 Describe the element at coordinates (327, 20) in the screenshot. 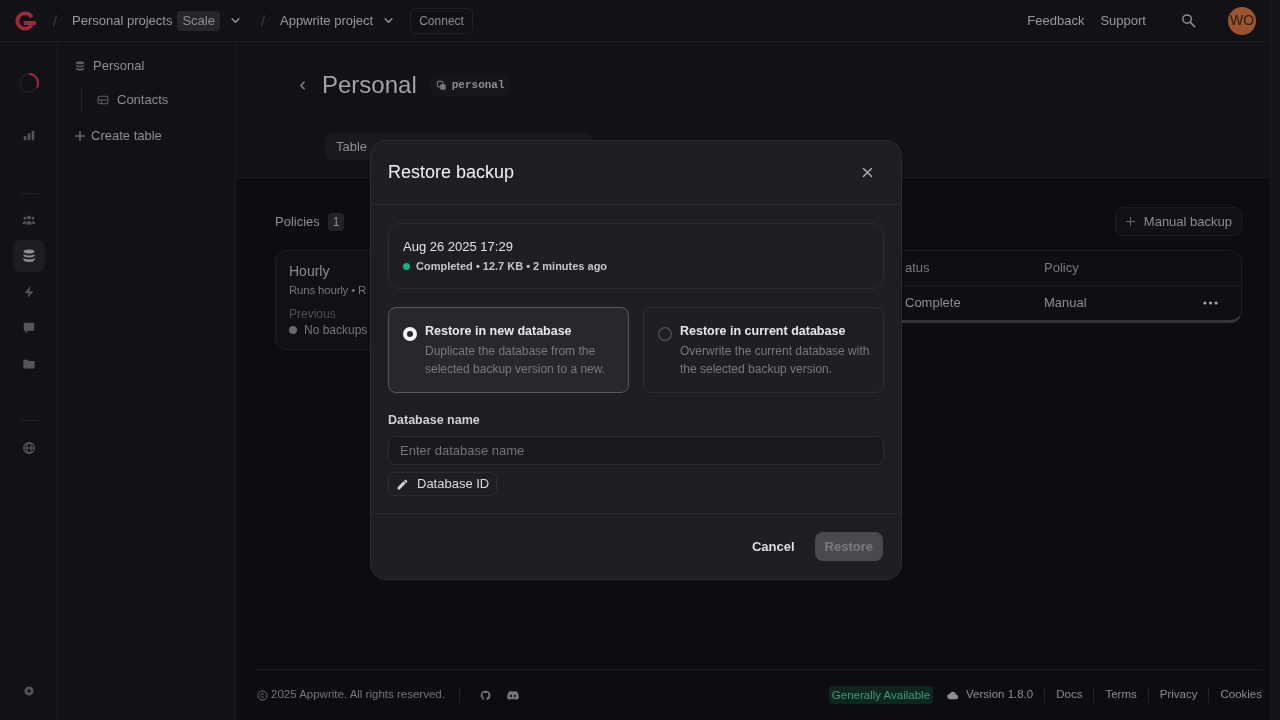

I see `breadcrumb-link: Appwrite project` at that location.